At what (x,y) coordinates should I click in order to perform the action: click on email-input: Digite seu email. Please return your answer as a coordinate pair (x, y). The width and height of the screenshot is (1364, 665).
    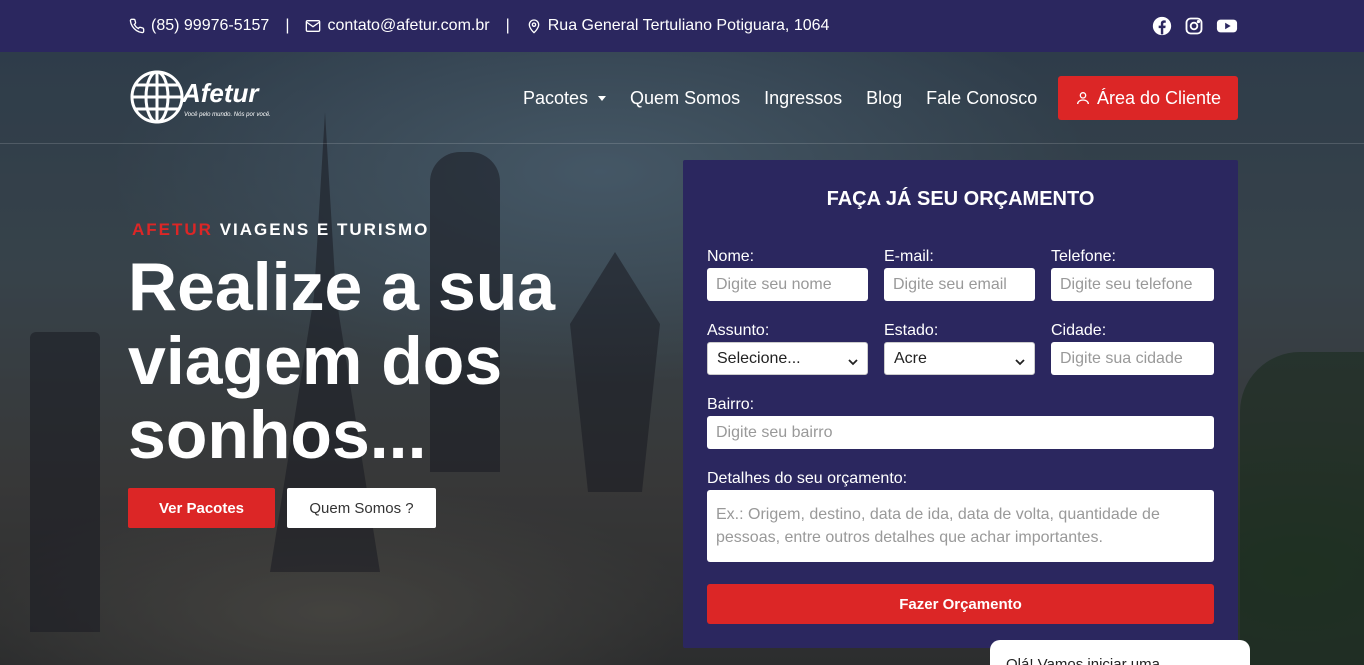
    Looking at the image, I should click on (959, 284).